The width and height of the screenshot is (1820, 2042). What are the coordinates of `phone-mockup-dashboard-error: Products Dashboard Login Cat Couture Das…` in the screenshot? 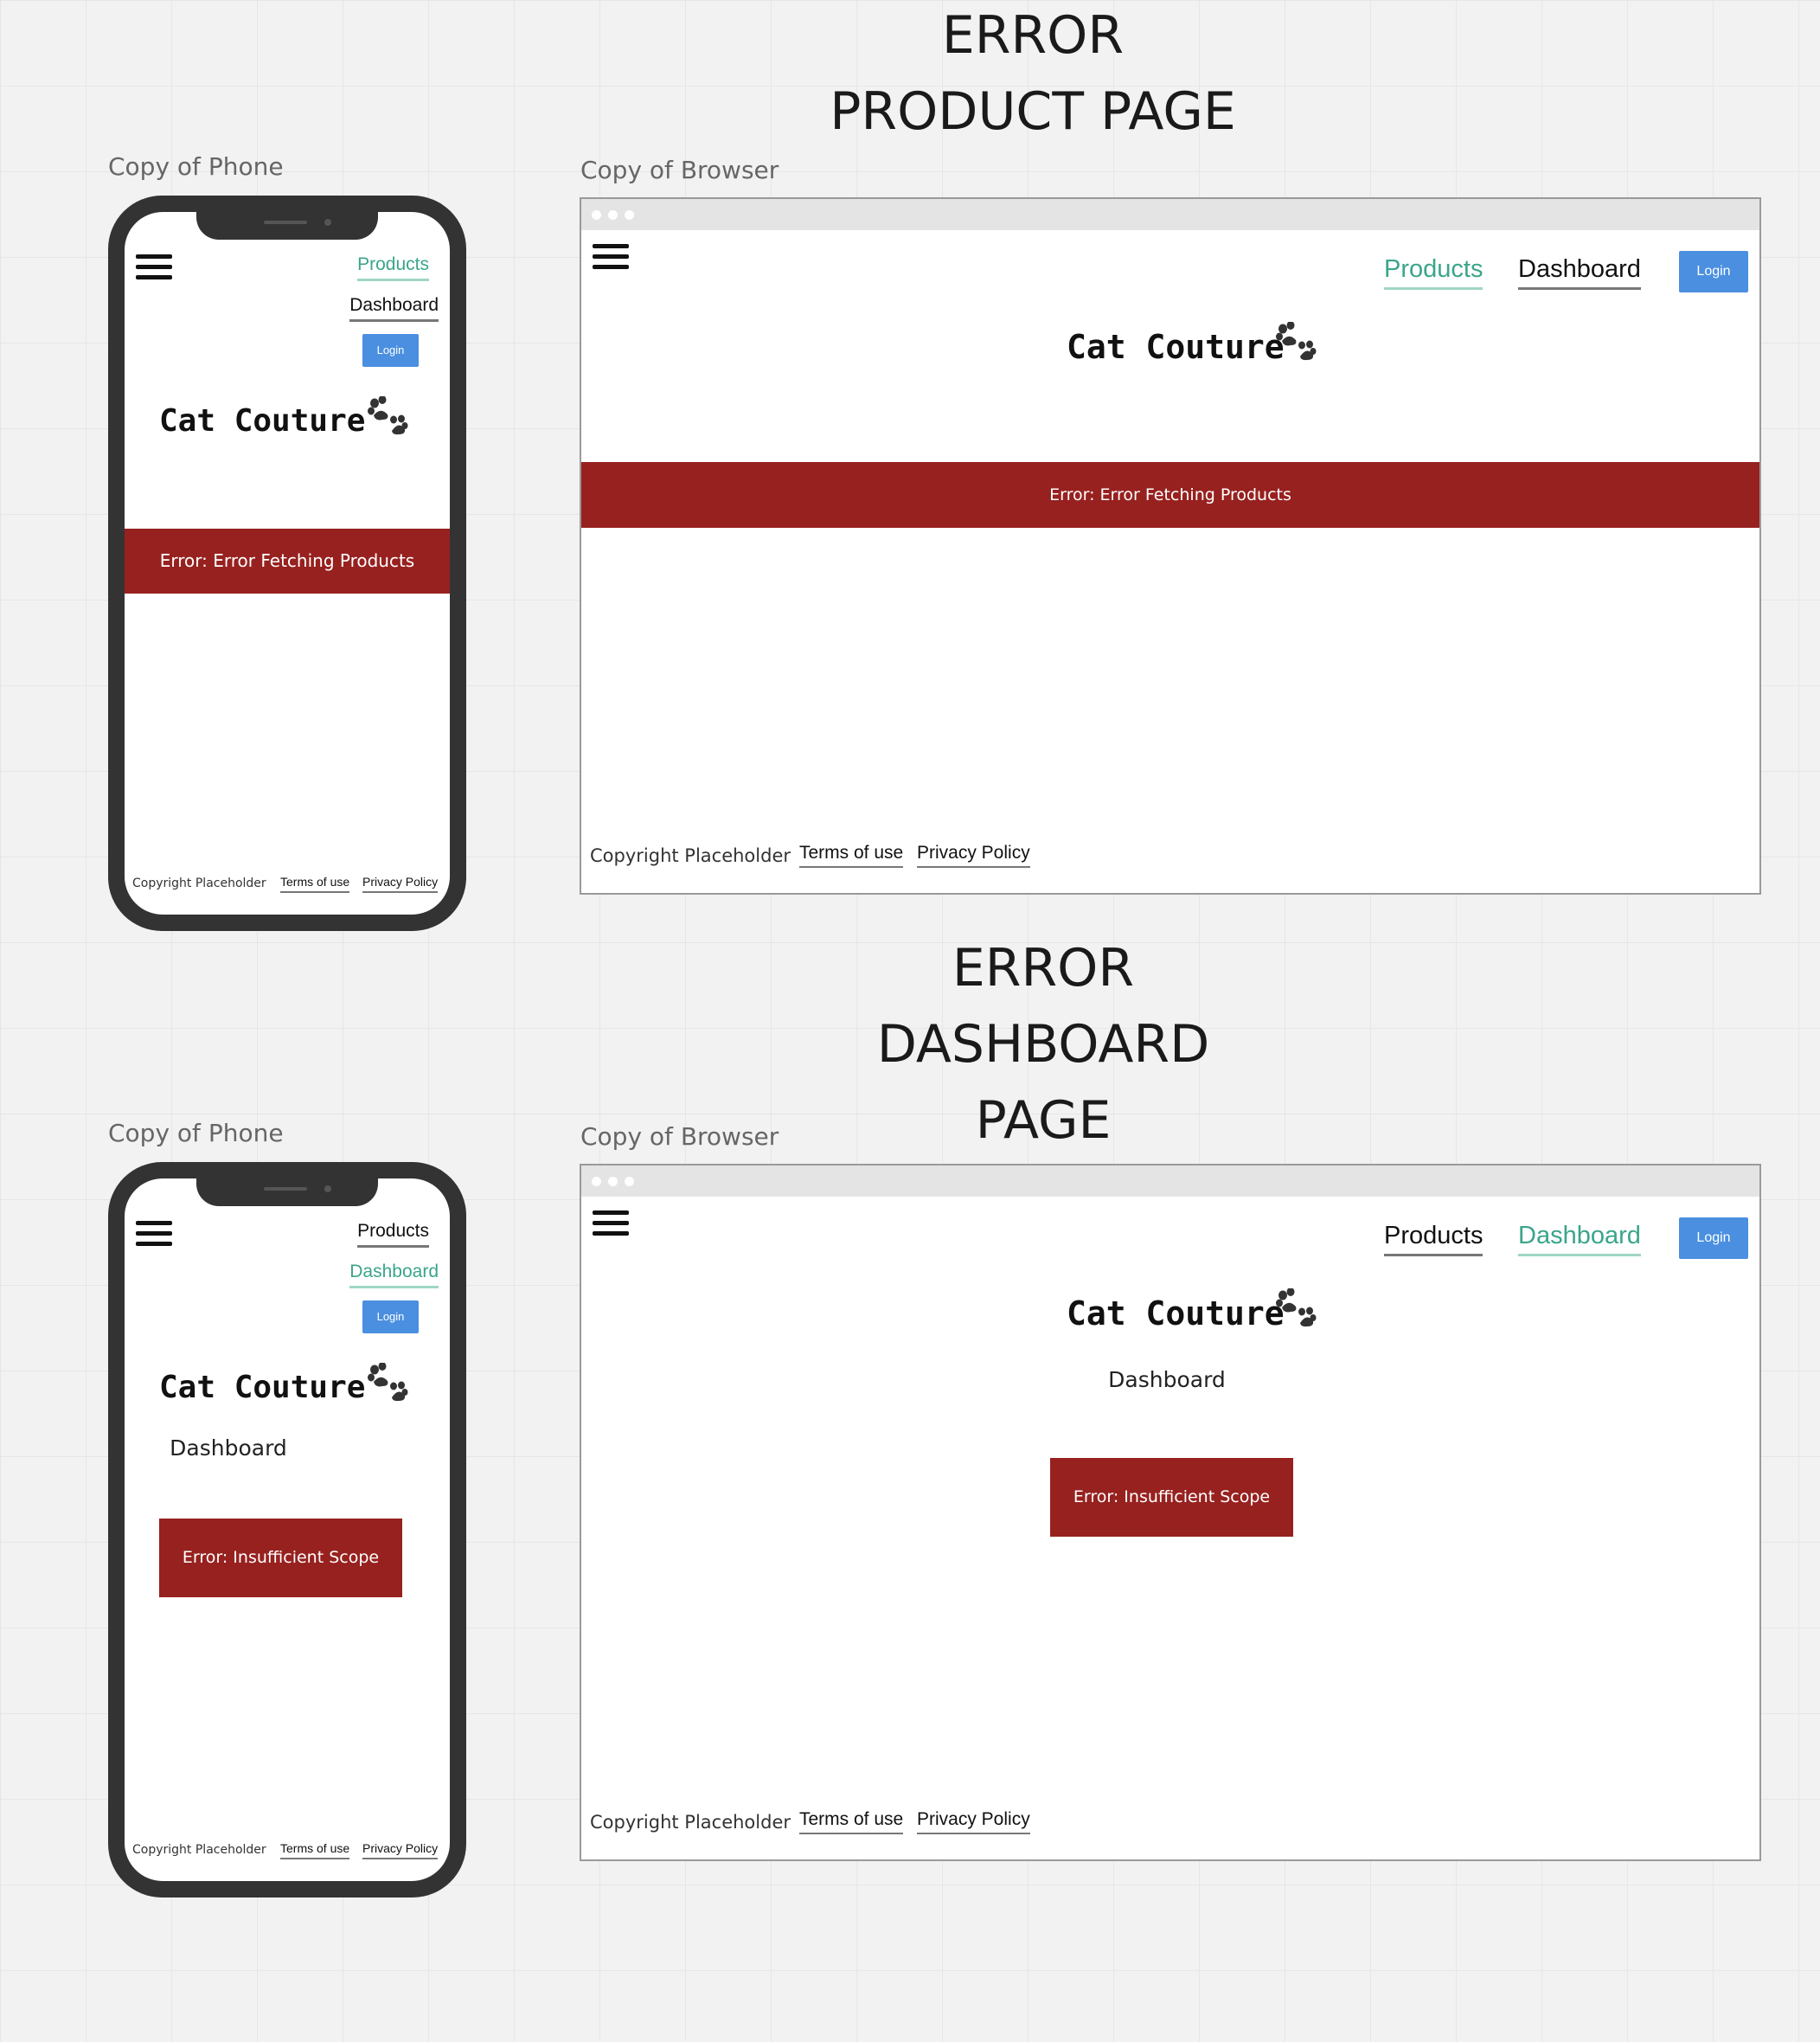 It's located at (287, 1530).